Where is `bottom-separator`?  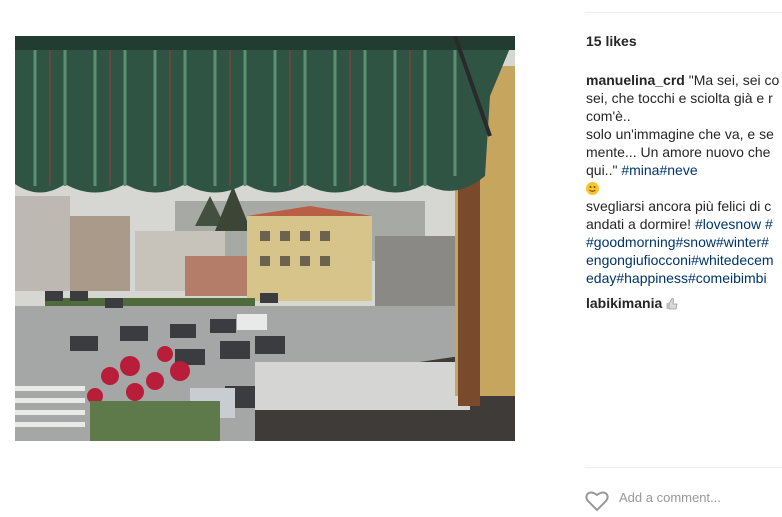 bottom-separator is located at coordinates (683, 467).